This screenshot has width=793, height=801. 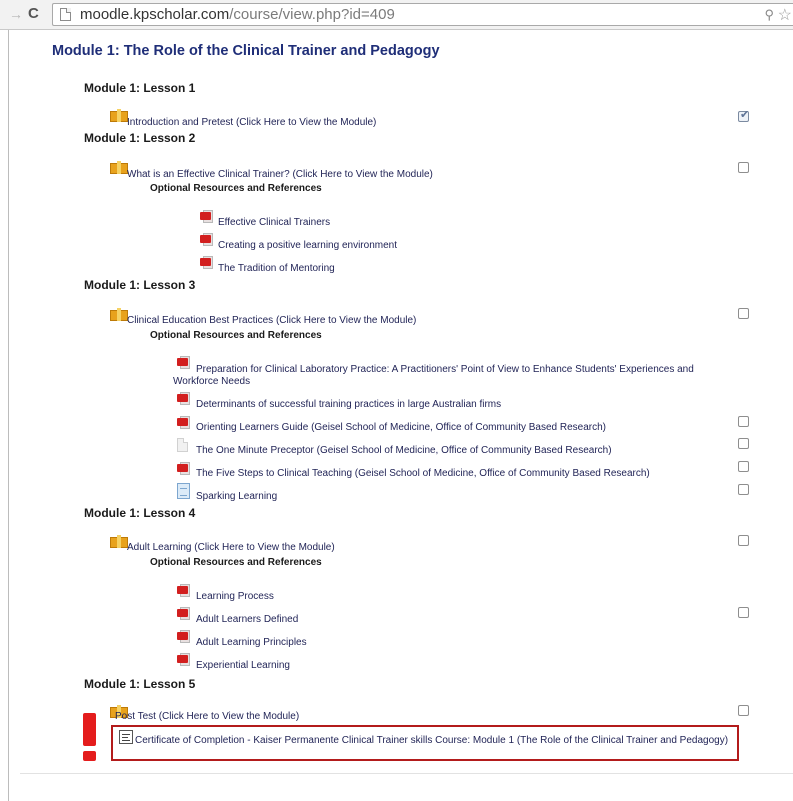 What do you see at coordinates (183, 491) in the screenshot?
I see `document-icon` at bounding box center [183, 491].